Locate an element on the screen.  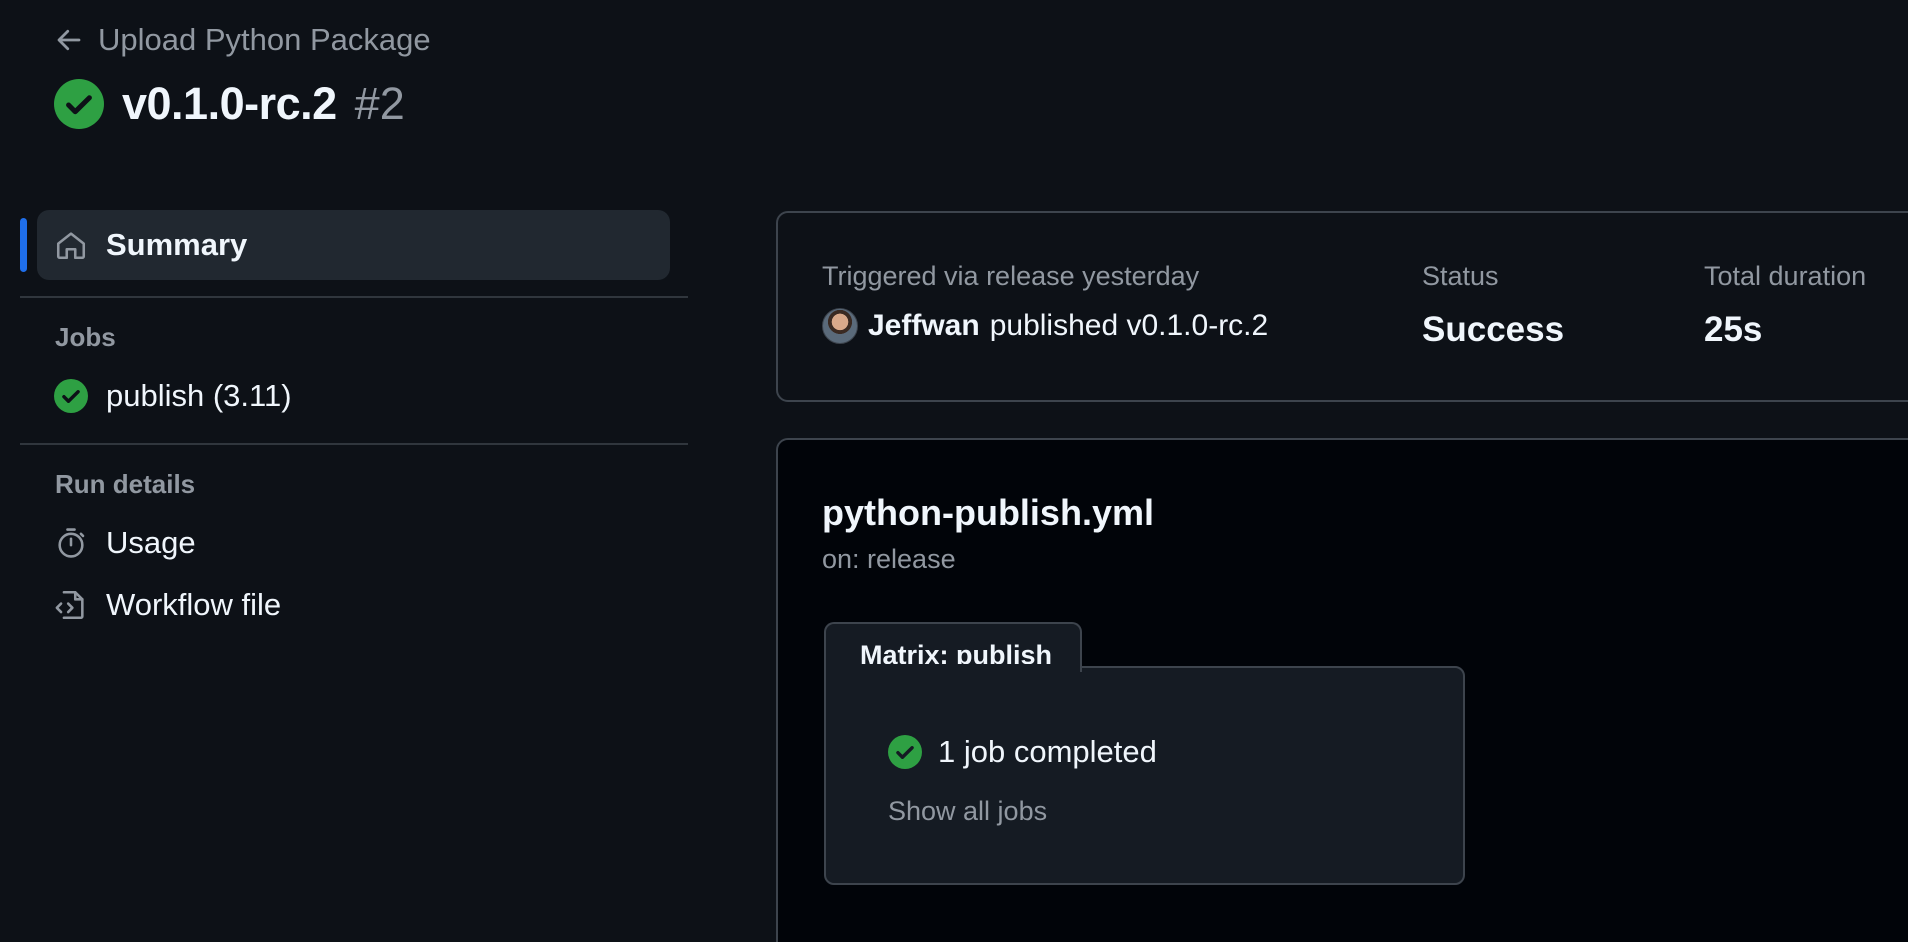
workflow-file-label: Workflow file is located at coordinates (194, 604).